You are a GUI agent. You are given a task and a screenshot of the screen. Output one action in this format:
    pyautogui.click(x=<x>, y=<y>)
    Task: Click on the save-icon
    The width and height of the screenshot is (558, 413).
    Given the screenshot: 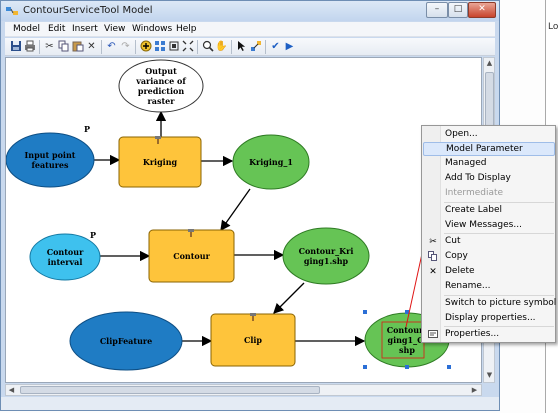 What is the action you would take?
    pyautogui.click(x=15, y=46)
    